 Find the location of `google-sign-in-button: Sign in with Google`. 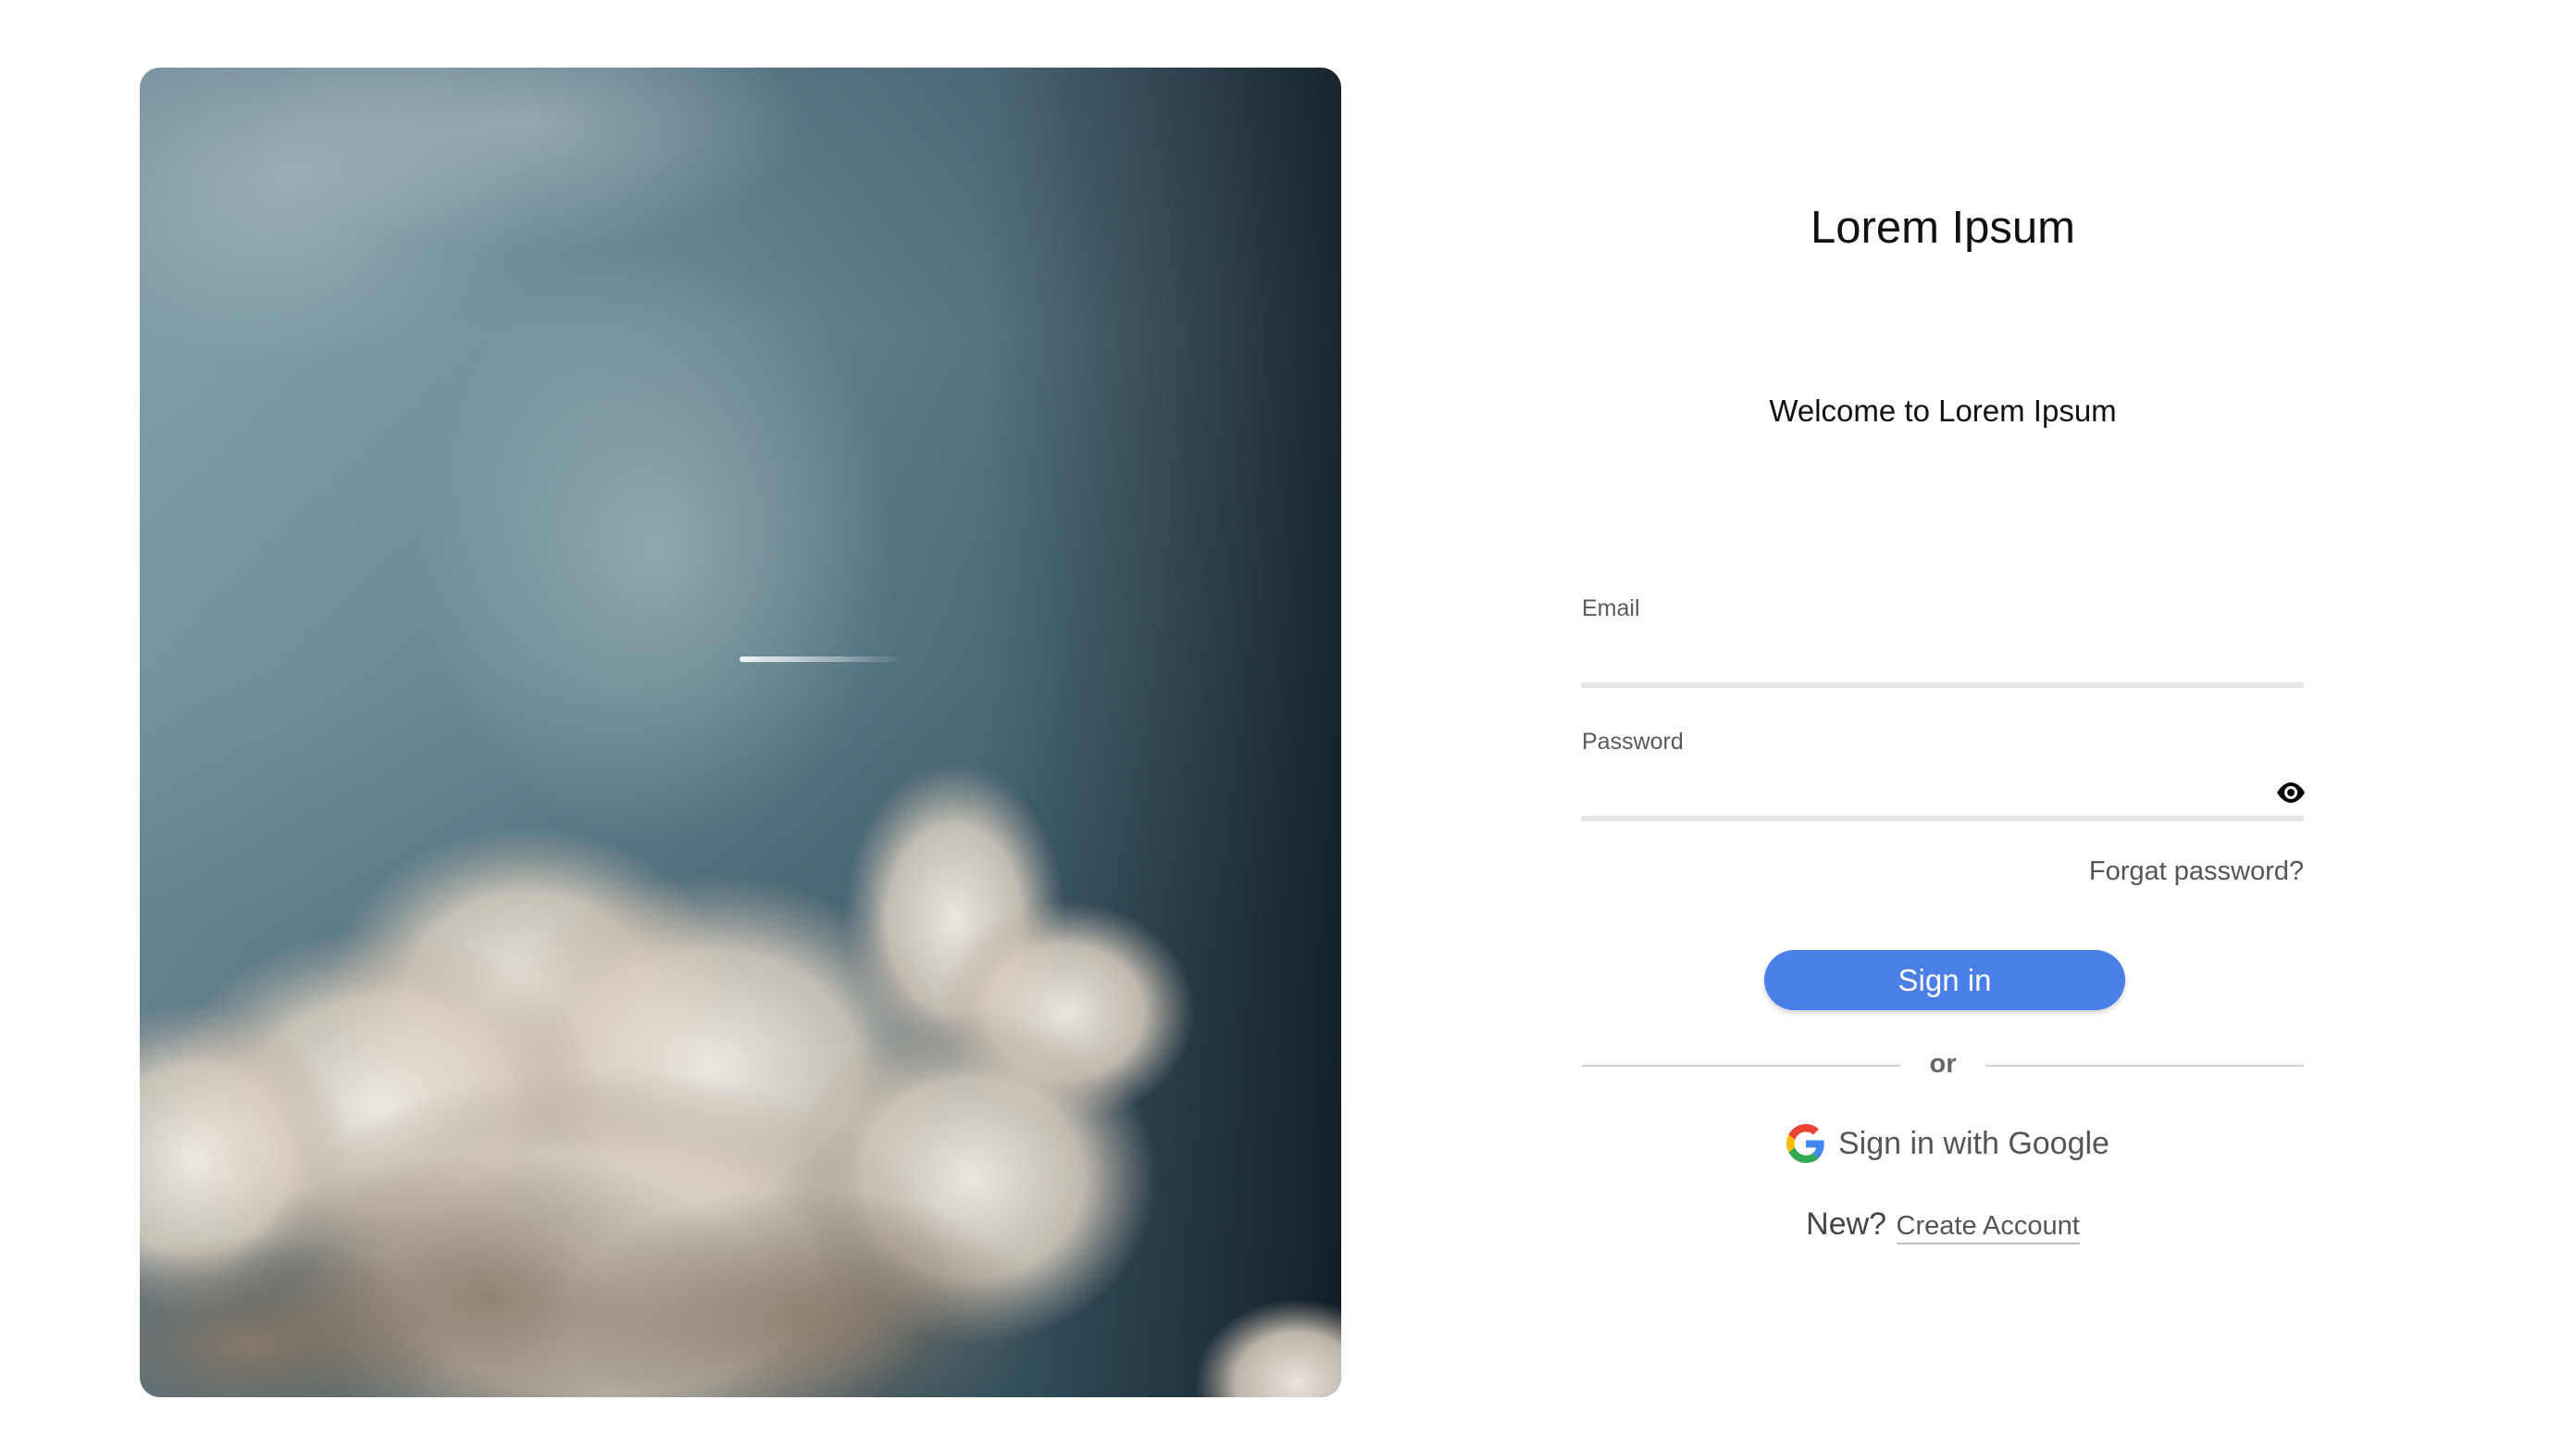

google-sign-in-button: Sign in with Google is located at coordinates (1948, 1143).